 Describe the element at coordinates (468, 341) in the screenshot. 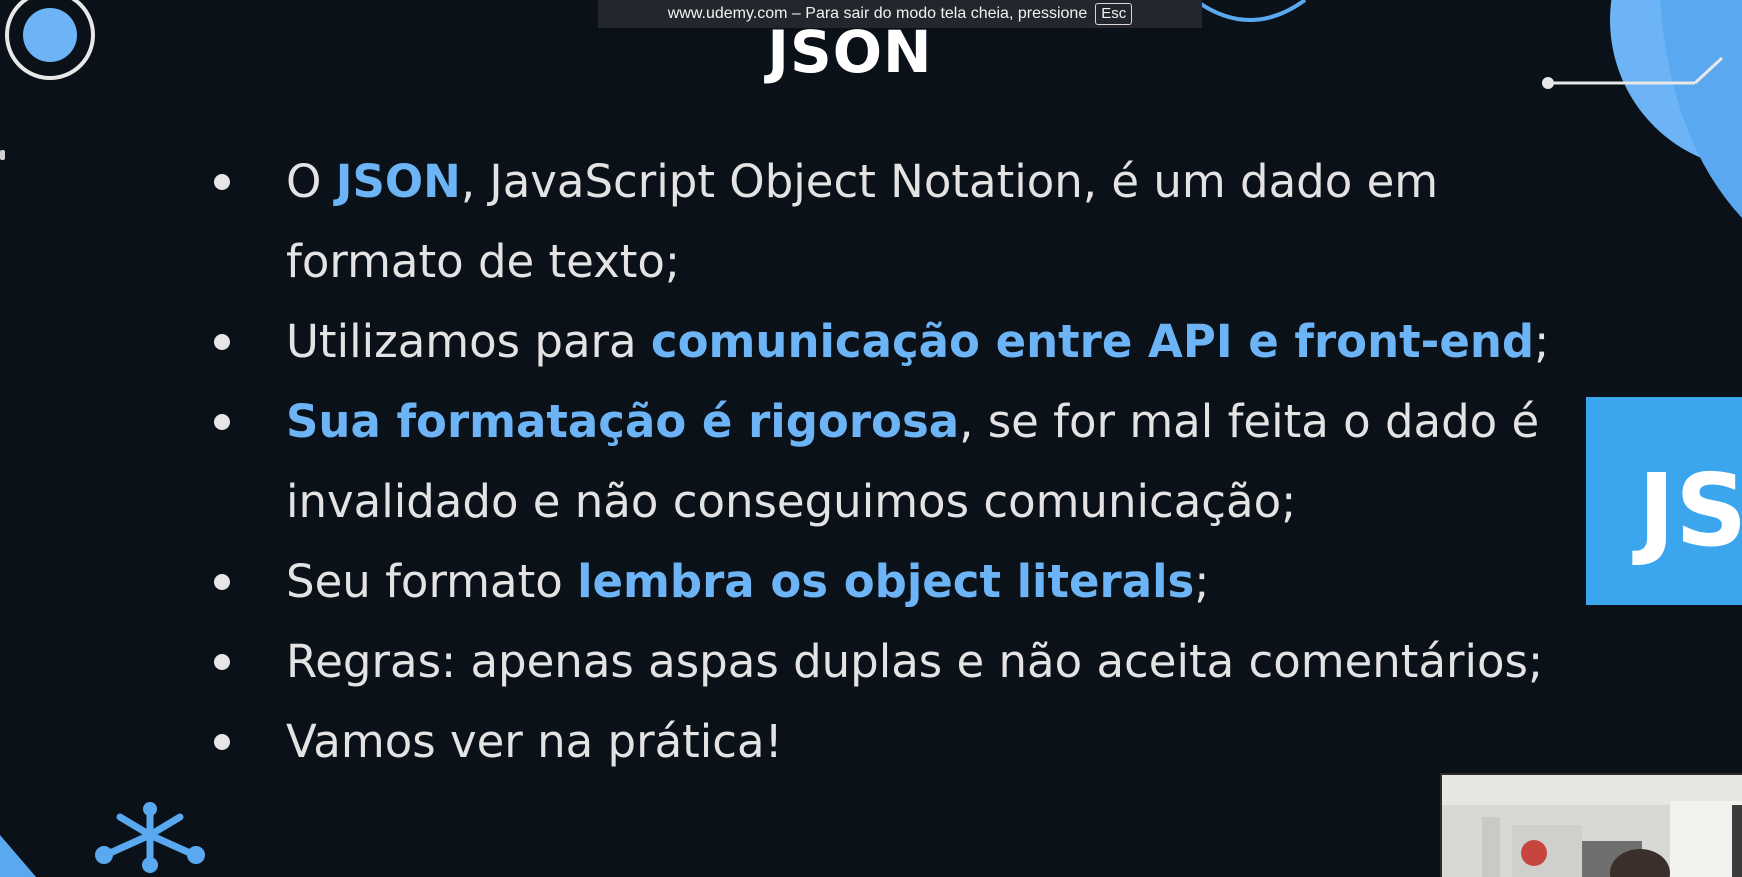

I see `bullet-text: Utilizamos para` at that location.